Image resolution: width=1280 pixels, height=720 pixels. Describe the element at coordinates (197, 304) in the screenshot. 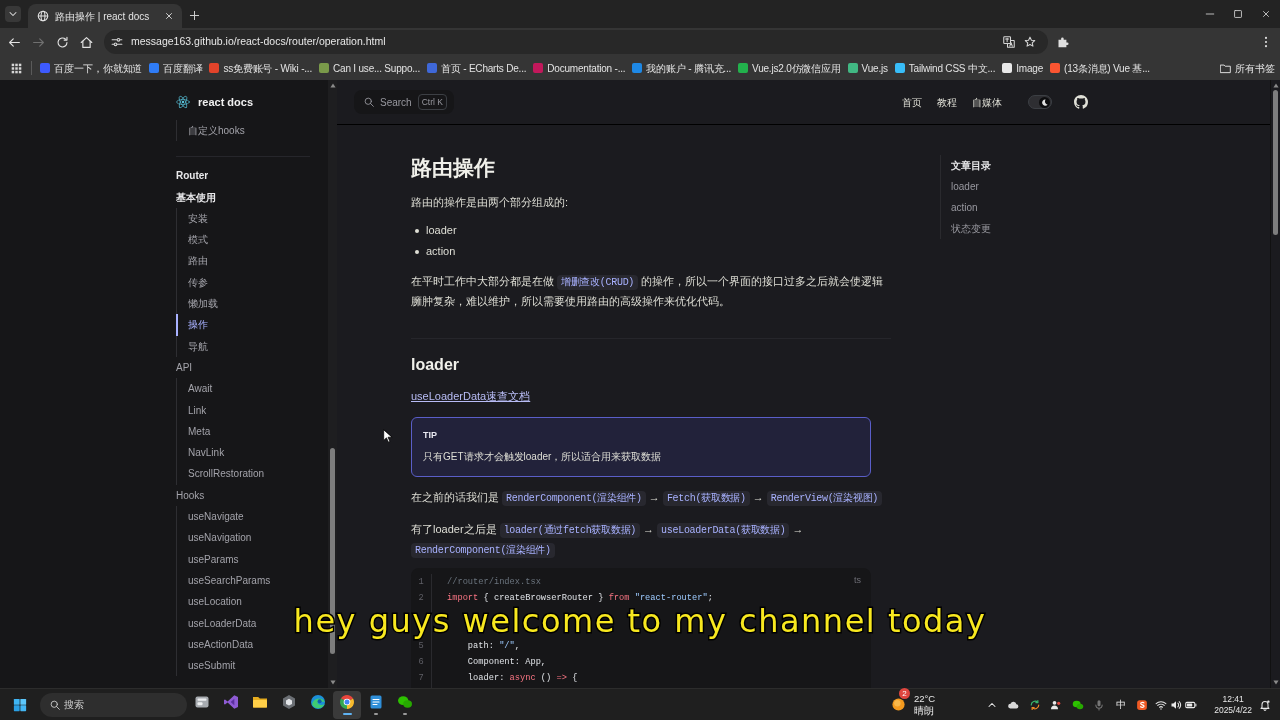

I see `sidebar-link: 懒加载` at that location.